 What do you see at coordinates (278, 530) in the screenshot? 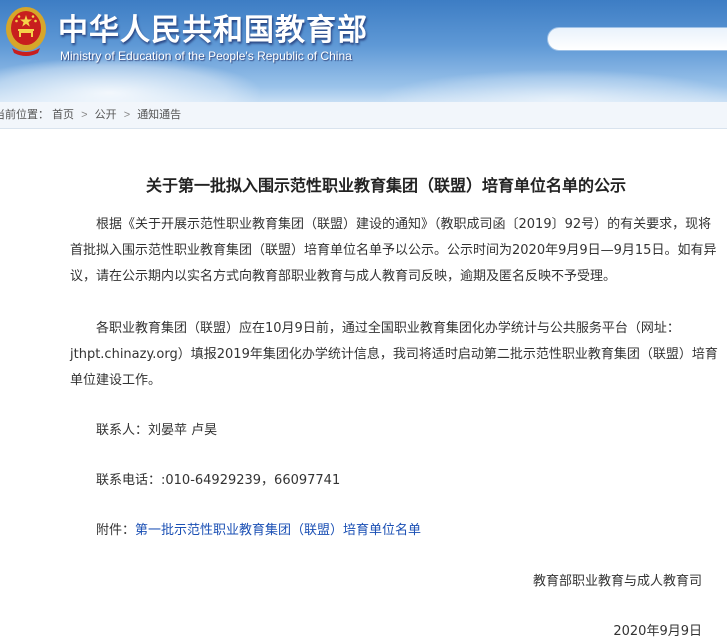
I see `attachment-link: 第一批示范性职业教育集团（联盟）培育单位名单` at bounding box center [278, 530].